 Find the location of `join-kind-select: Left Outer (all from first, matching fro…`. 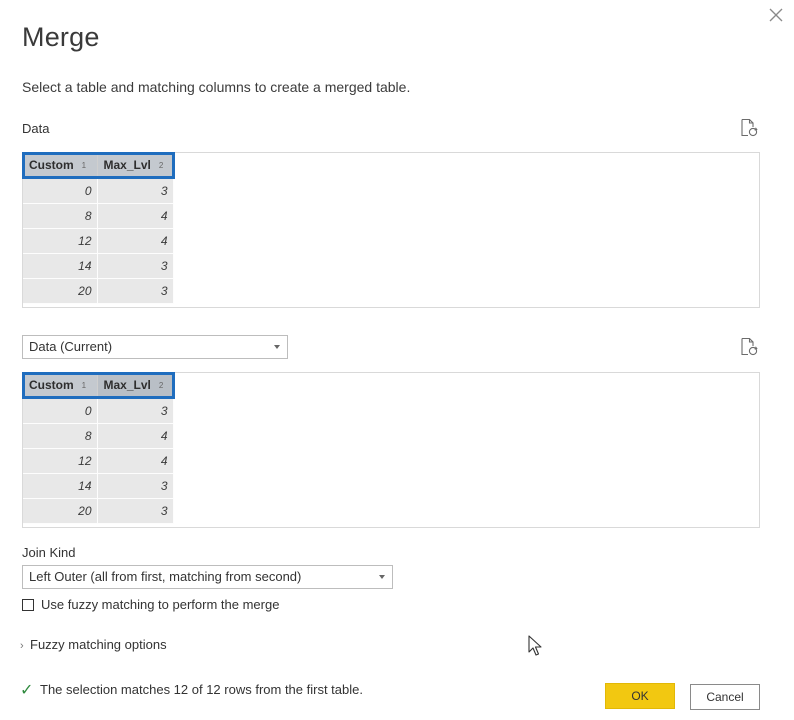

join-kind-select: Left Outer (all from first, matching fro… is located at coordinates (207, 577).